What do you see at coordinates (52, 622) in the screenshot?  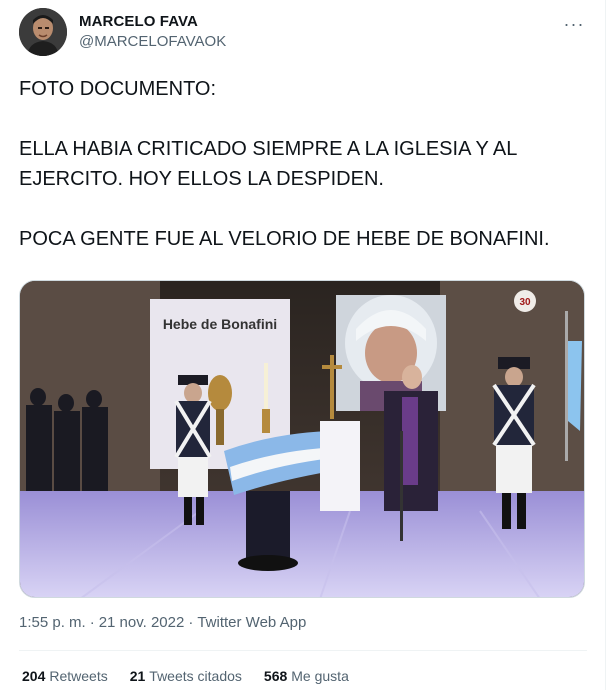 I see `tweet-time: 1:55 p. m.` at bounding box center [52, 622].